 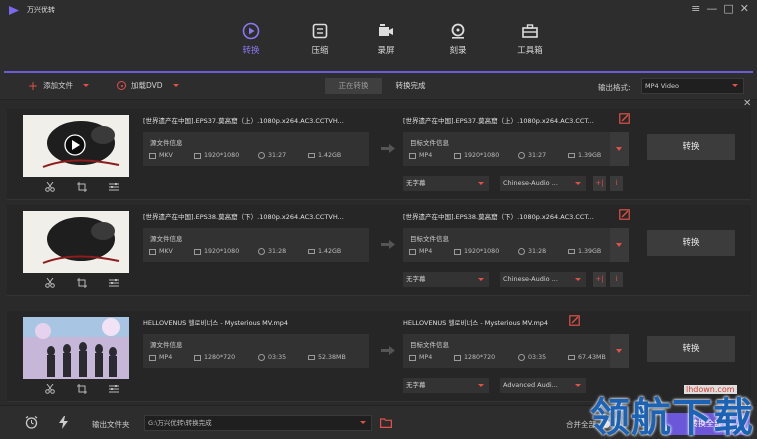 What do you see at coordinates (277, 357) in the screenshot?
I see `source-duration: 03:35` at bounding box center [277, 357].